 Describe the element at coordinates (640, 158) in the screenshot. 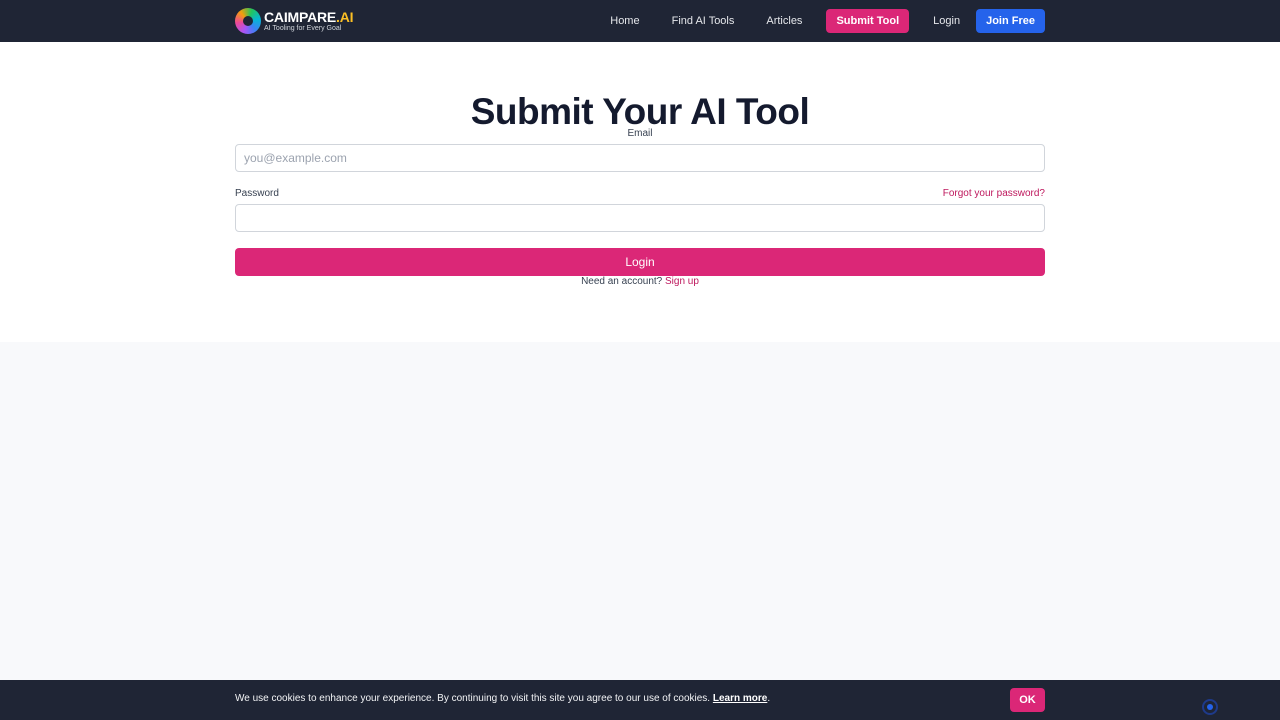

I see `email-input` at that location.